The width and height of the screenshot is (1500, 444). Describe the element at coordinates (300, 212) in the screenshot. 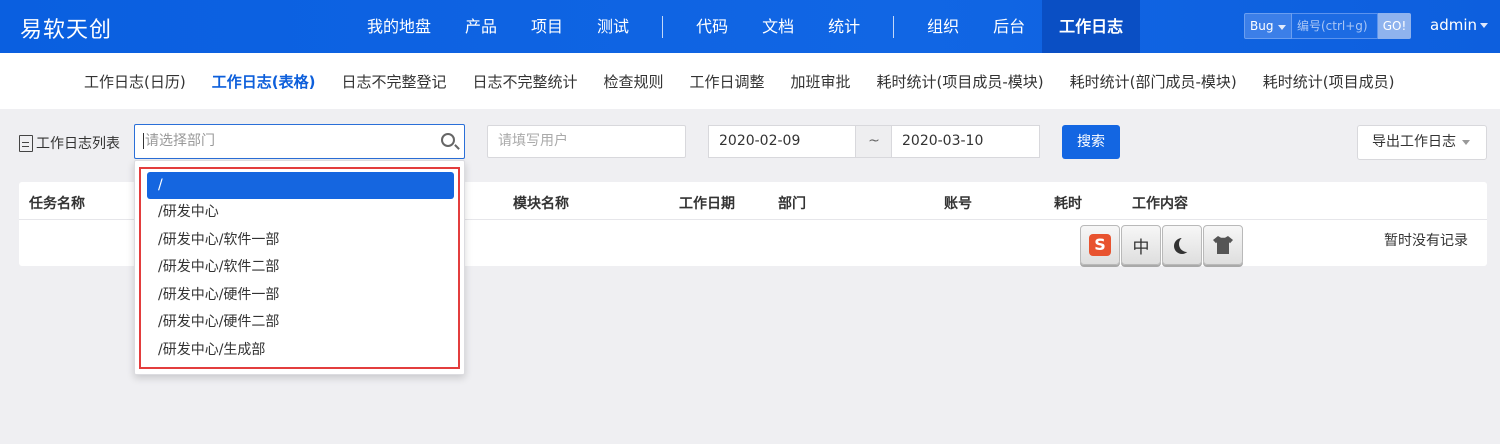

I see `dept-option: /研发中心` at that location.